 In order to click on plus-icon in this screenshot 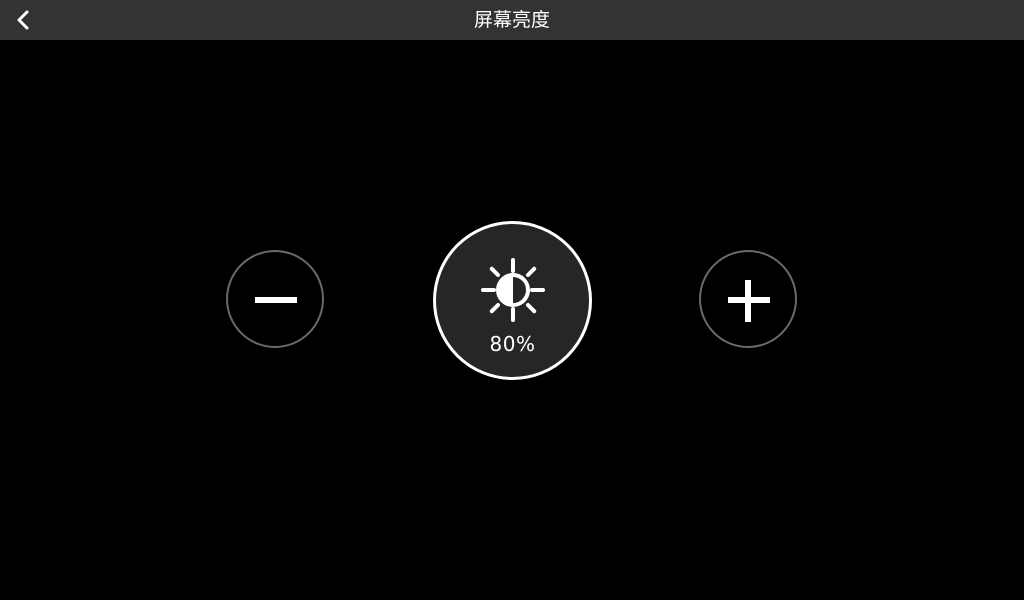, I will do `click(749, 301)`.